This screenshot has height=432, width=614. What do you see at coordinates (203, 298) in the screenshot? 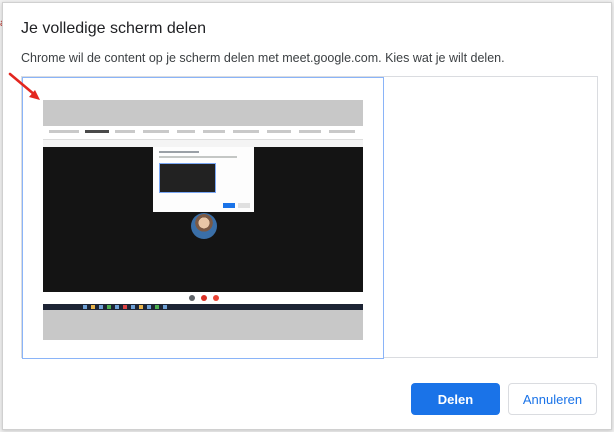
I see `thumbnail-call-controls` at bounding box center [203, 298].